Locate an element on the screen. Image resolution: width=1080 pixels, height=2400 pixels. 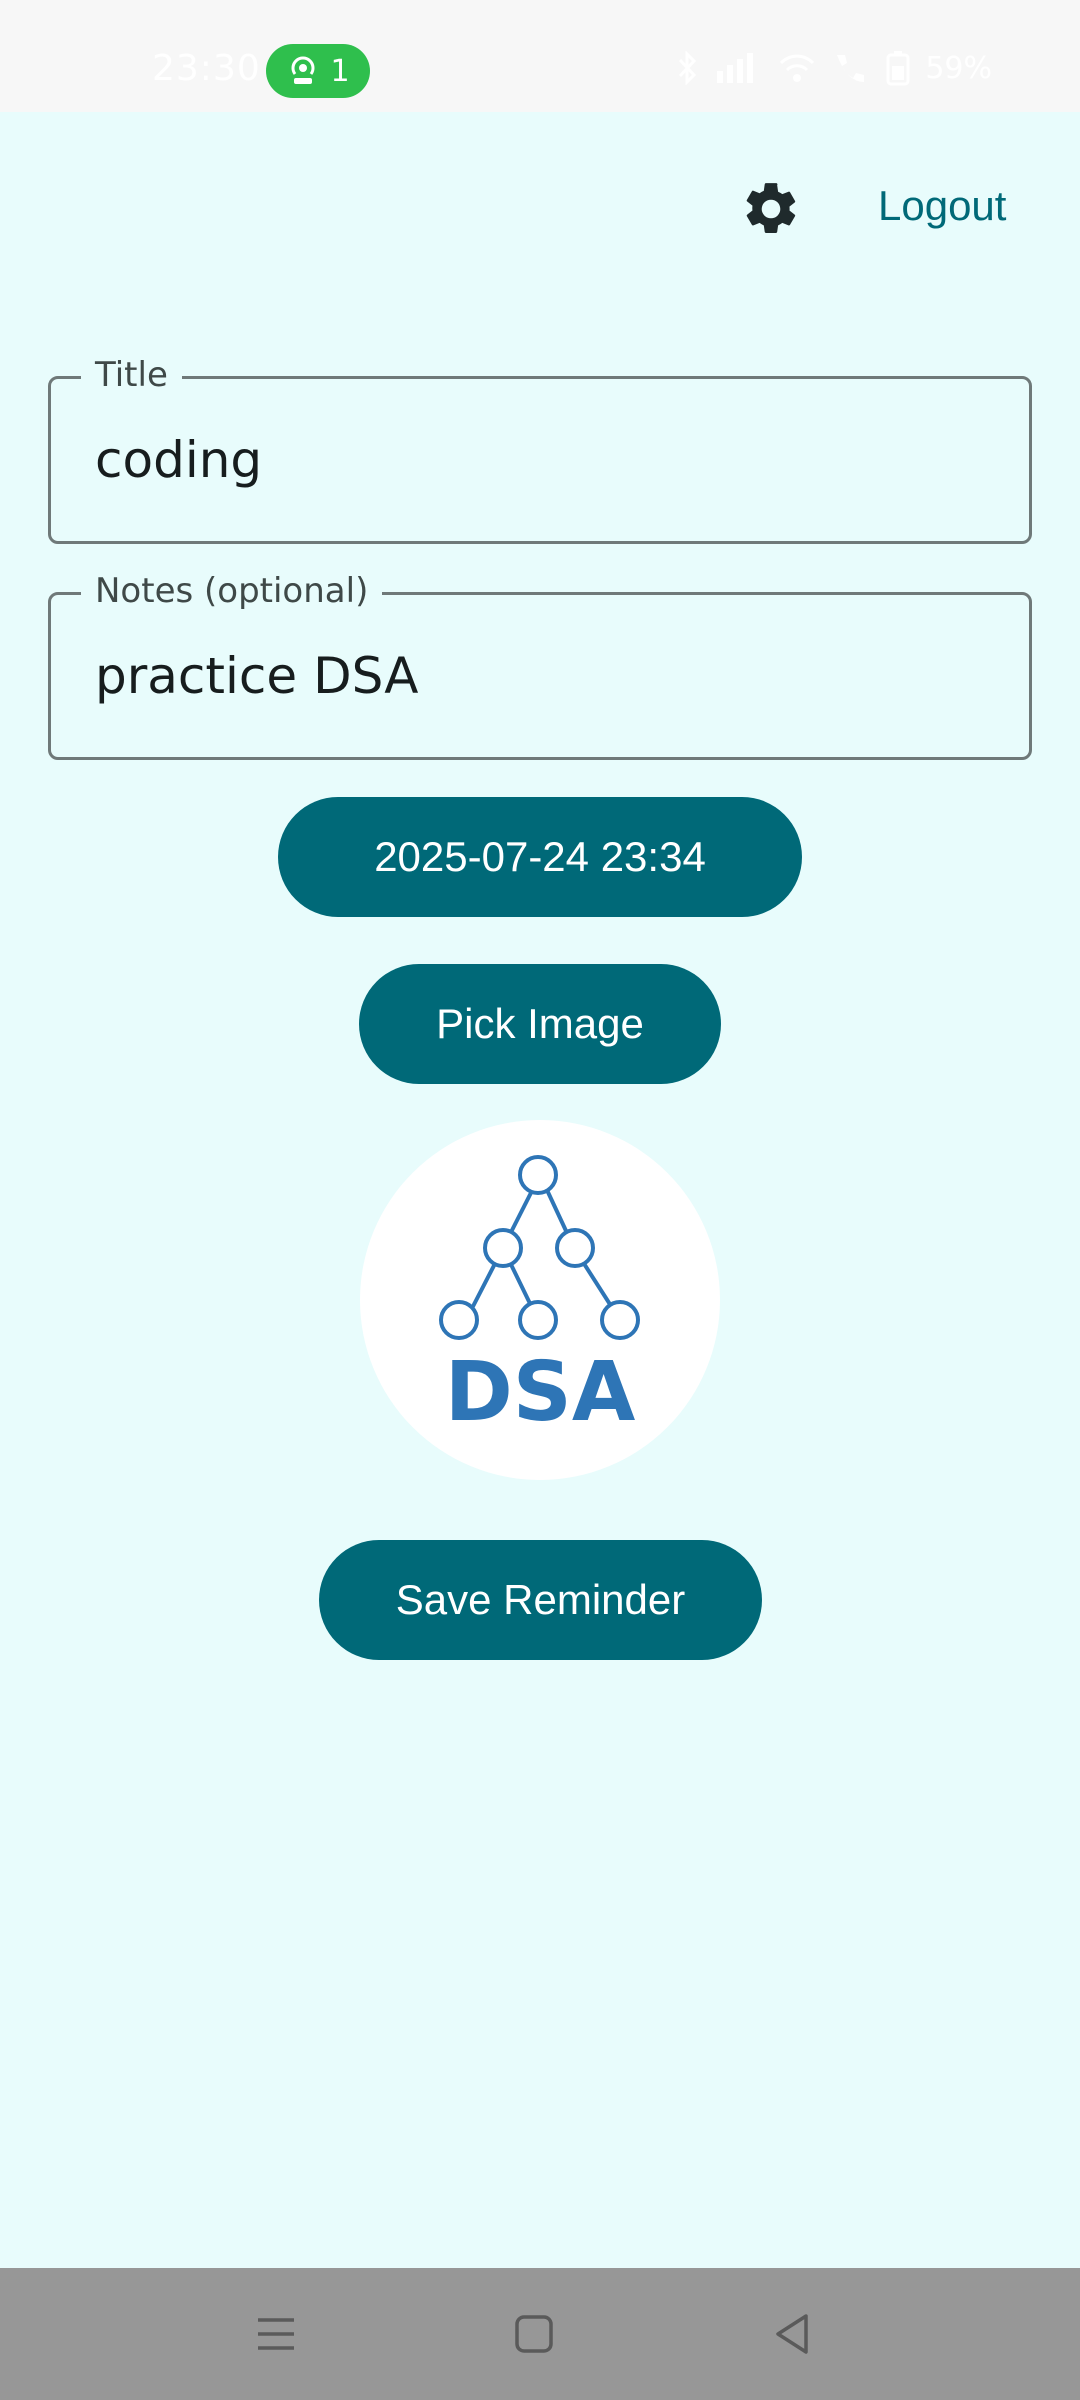
title-field: Title coding is located at coordinates (540, 449).